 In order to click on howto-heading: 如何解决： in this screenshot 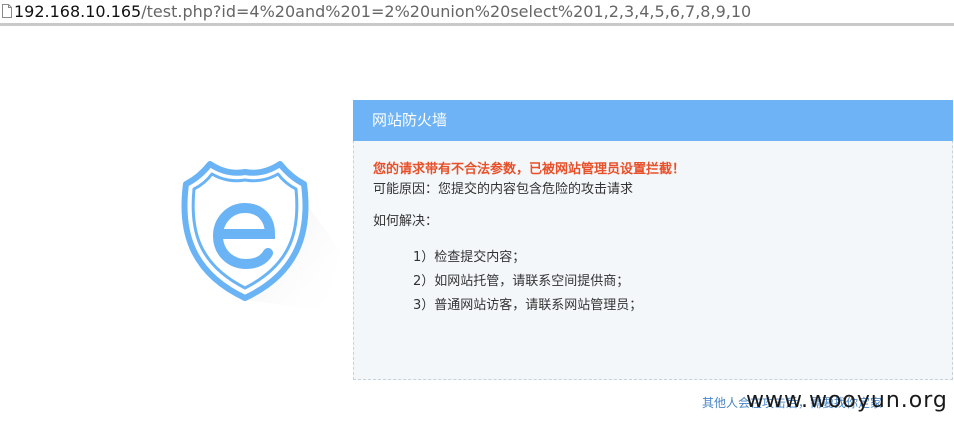, I will do `click(406, 221)`.